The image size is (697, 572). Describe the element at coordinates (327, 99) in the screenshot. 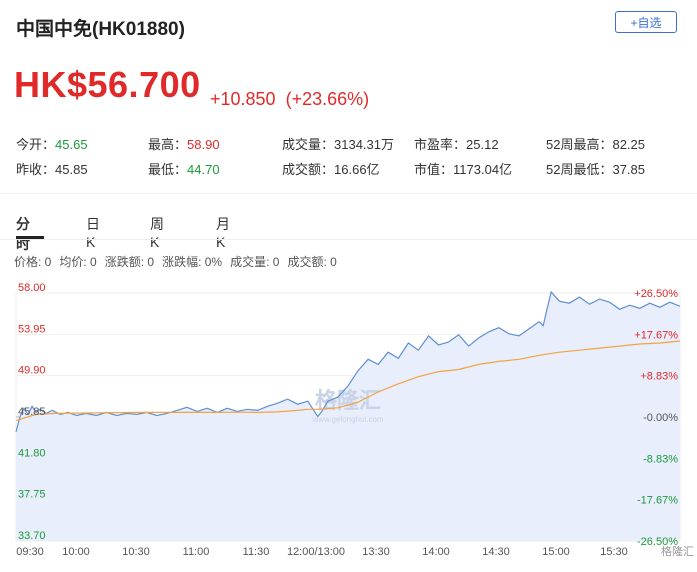

I see `change-percent: (+23.66%)` at that location.